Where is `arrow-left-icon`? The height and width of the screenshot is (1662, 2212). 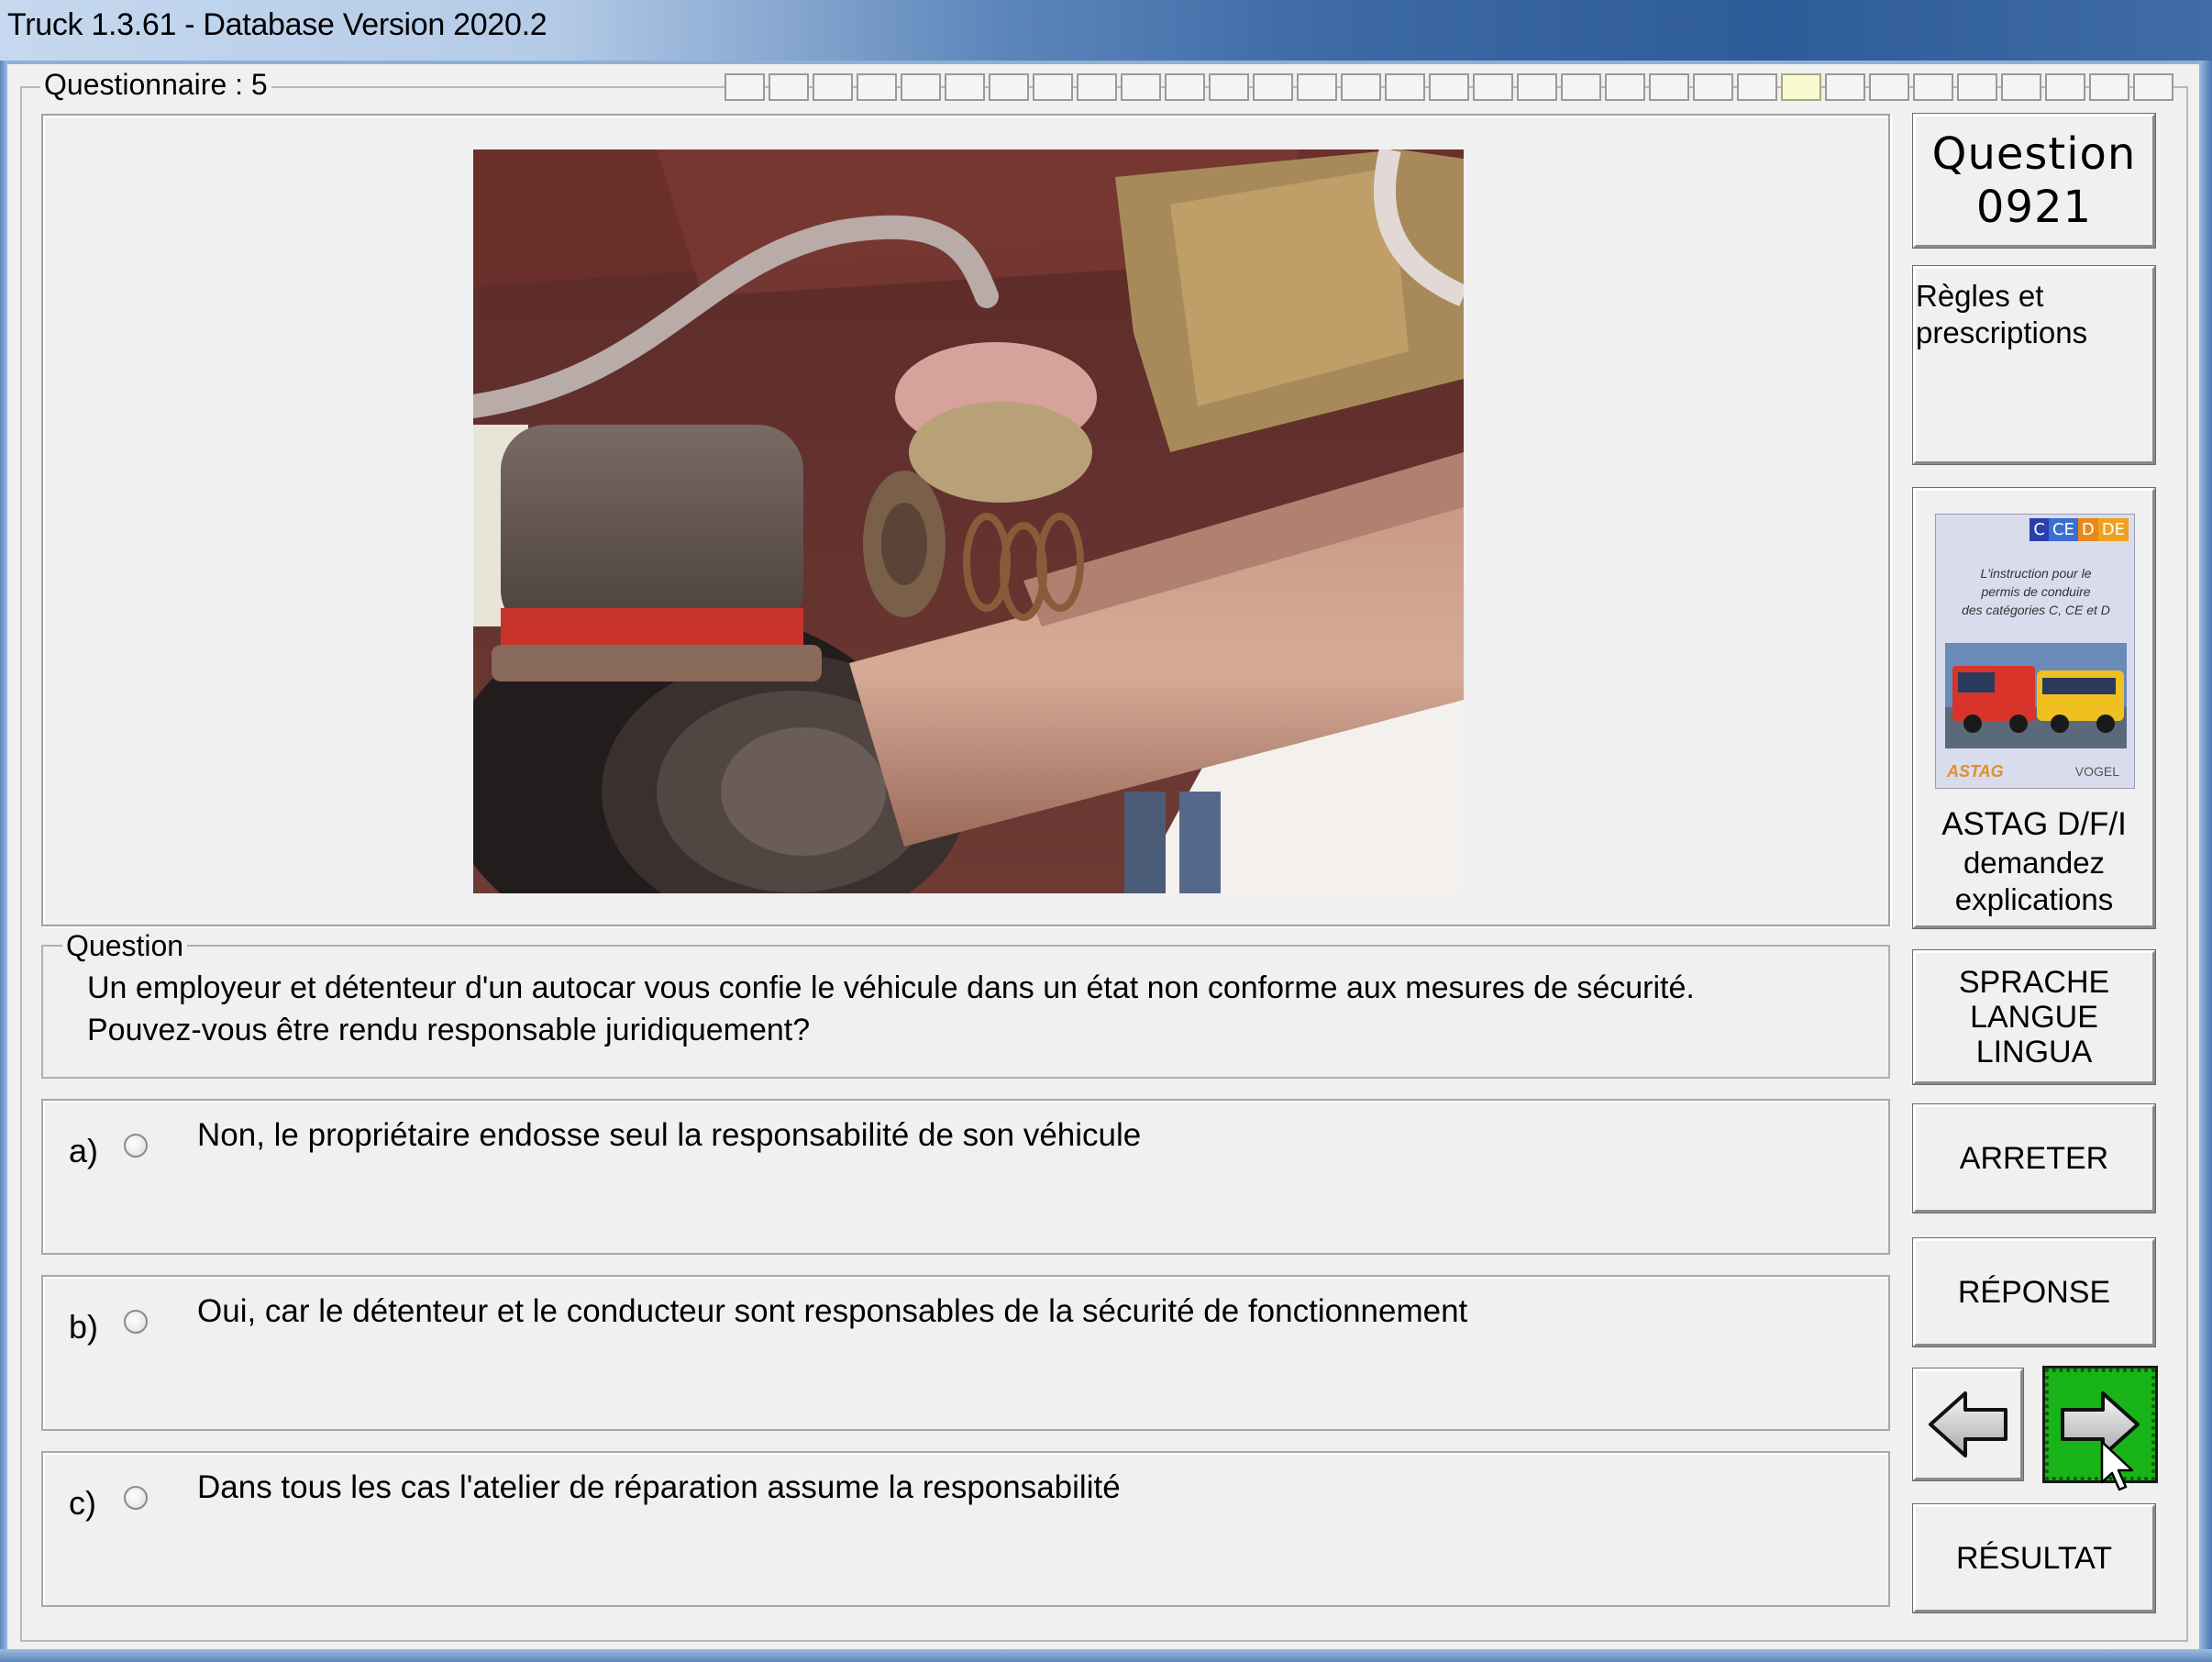
arrow-left-icon is located at coordinates (1968, 1424).